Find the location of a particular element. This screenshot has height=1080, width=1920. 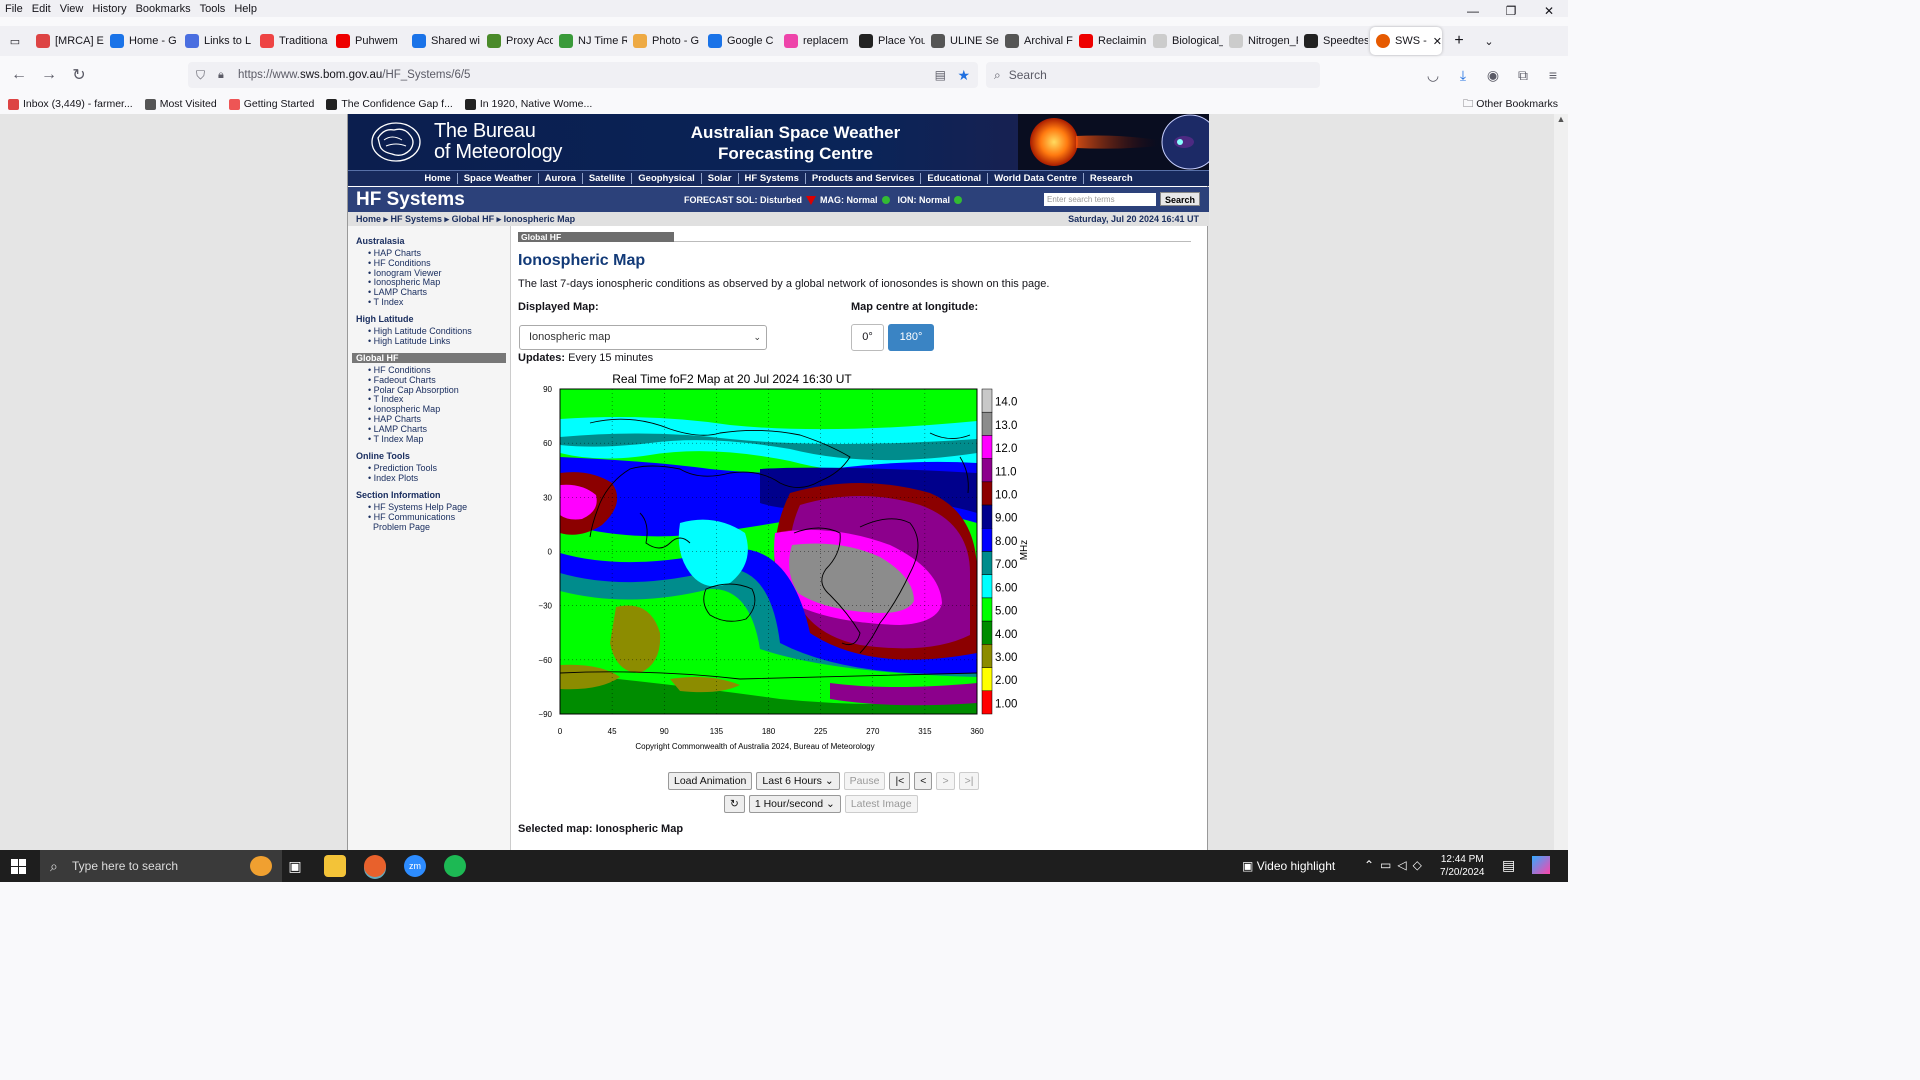

browser-tab: Photo - G is located at coordinates (664, 41).